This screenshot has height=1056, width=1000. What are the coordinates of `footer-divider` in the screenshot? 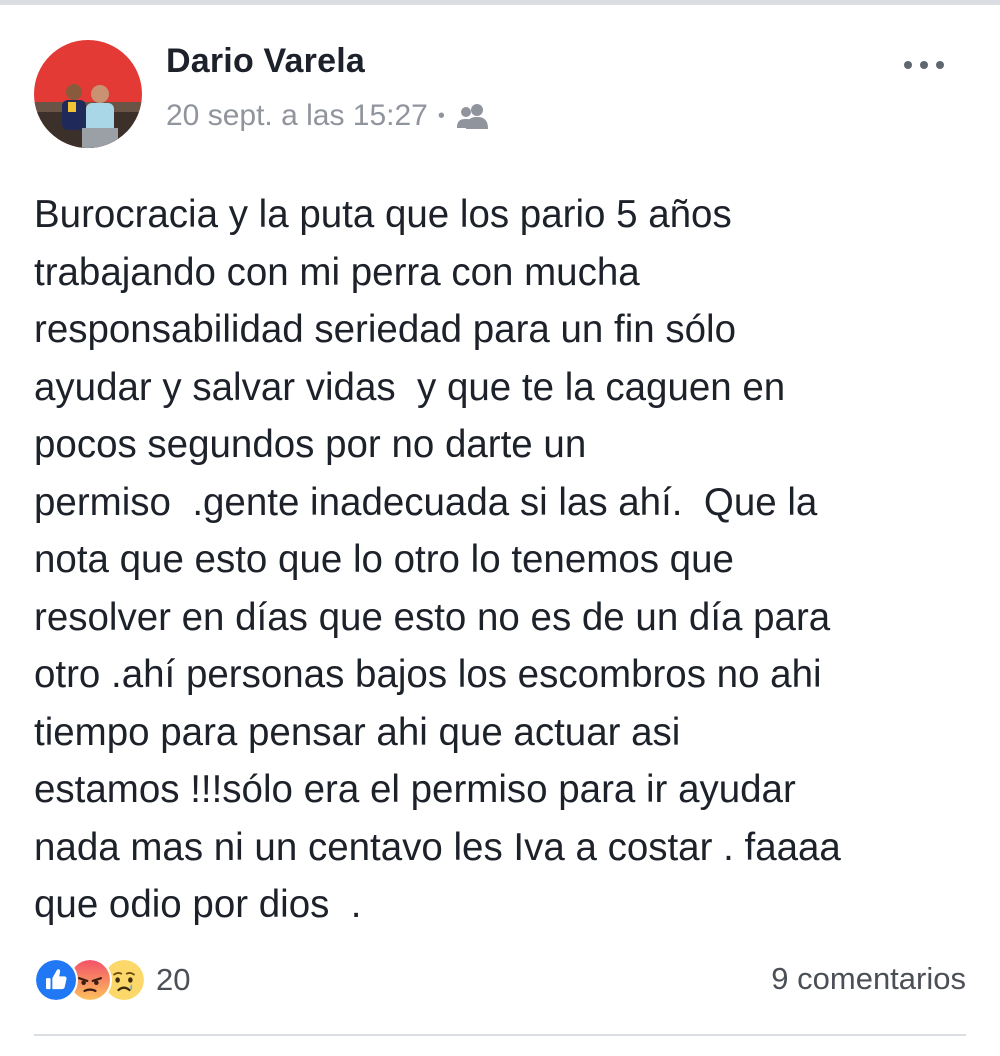 It's located at (500, 1035).